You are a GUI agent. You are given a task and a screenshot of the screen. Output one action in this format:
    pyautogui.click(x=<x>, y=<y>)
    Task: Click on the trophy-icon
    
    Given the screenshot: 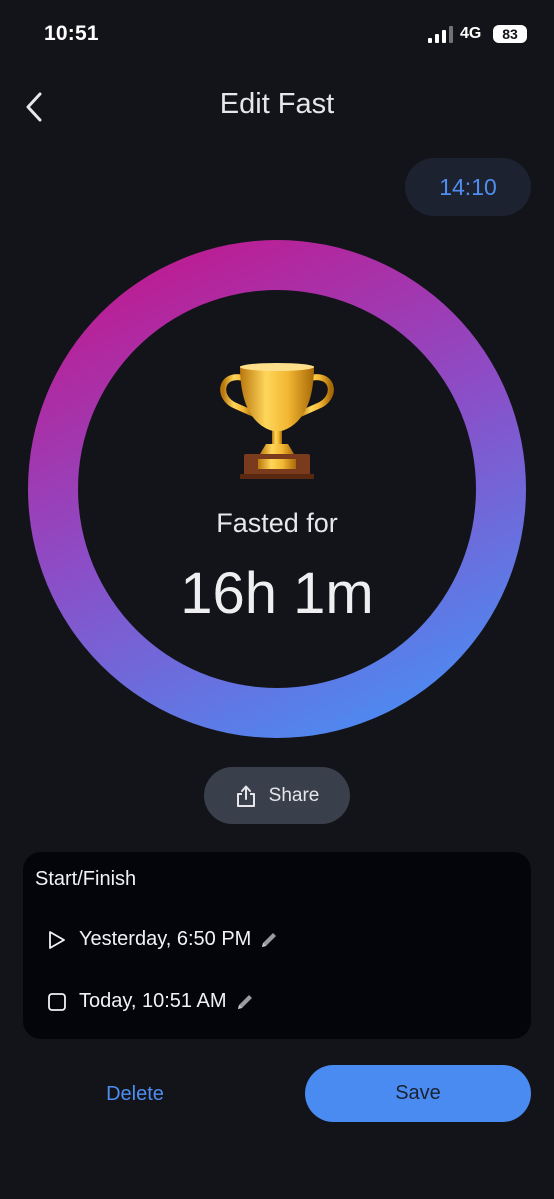 What is the action you would take?
    pyautogui.click(x=277, y=421)
    